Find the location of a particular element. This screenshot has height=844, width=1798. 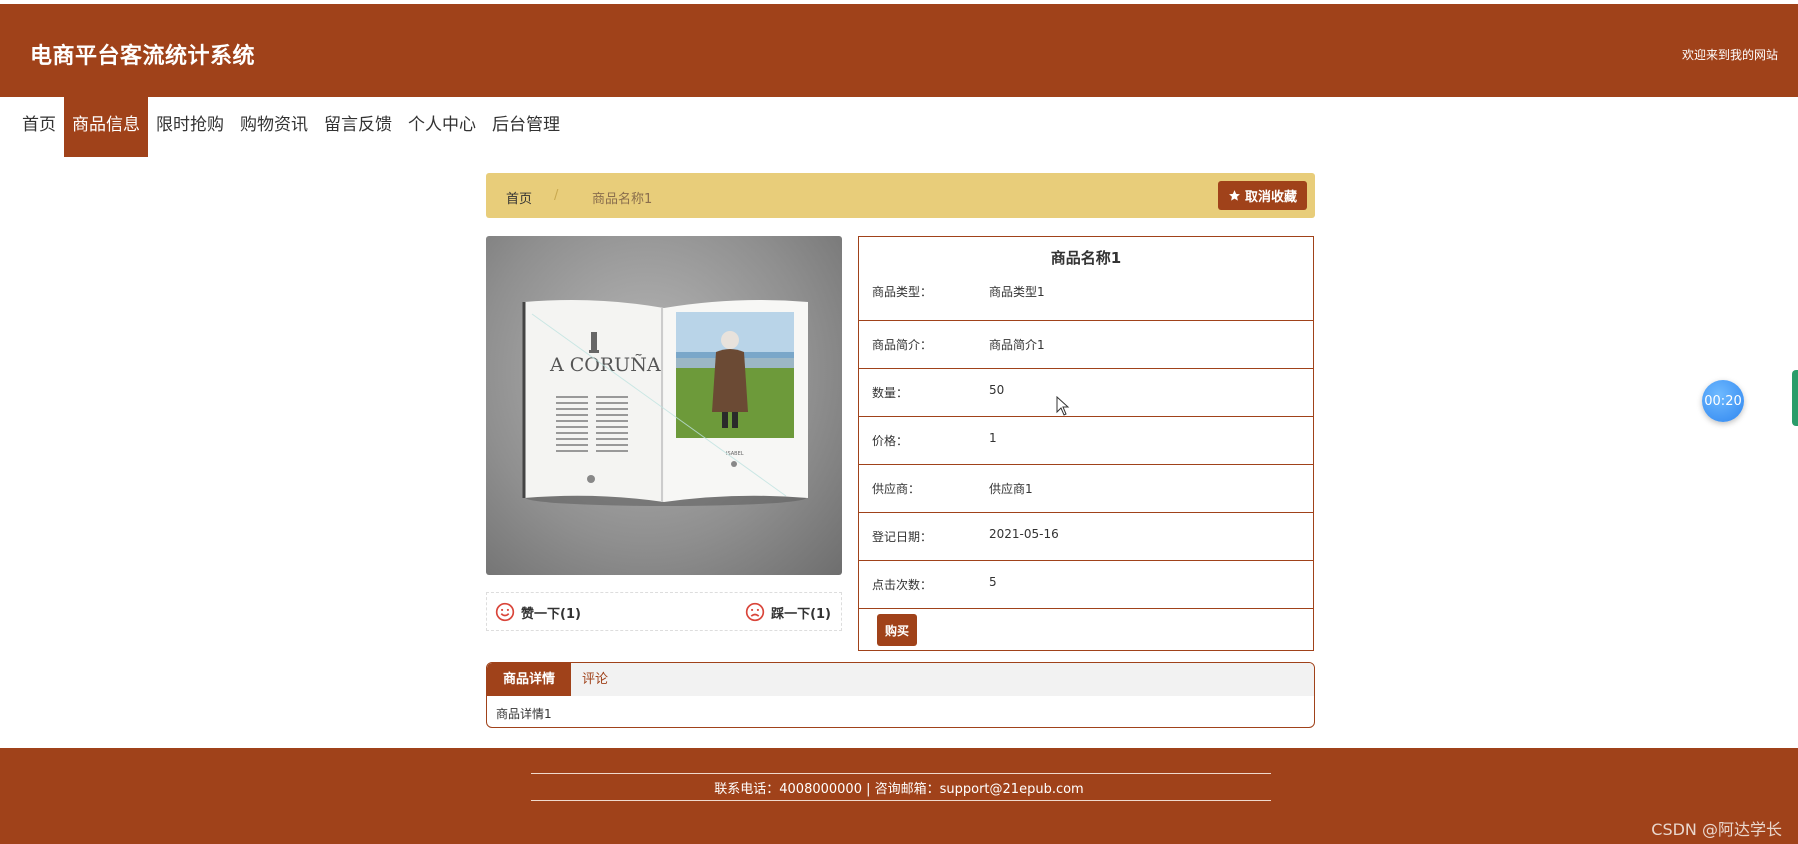

nav-item-news: 购物资讯 is located at coordinates (274, 127).